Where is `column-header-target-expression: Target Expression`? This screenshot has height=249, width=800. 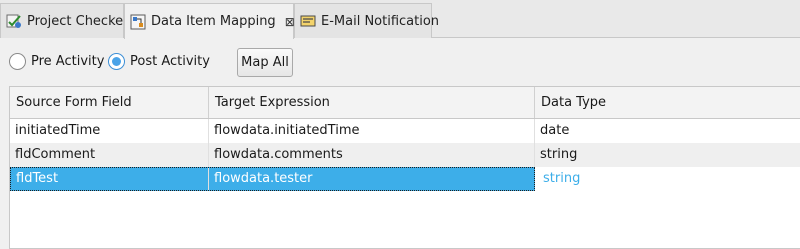
column-header-target-expression: Target Expression is located at coordinates (372, 102).